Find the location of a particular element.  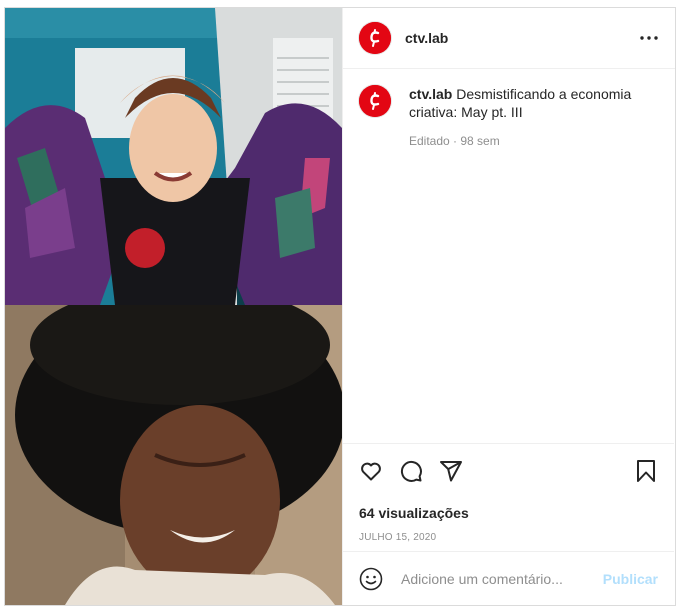

comment-icon is located at coordinates (411, 471).